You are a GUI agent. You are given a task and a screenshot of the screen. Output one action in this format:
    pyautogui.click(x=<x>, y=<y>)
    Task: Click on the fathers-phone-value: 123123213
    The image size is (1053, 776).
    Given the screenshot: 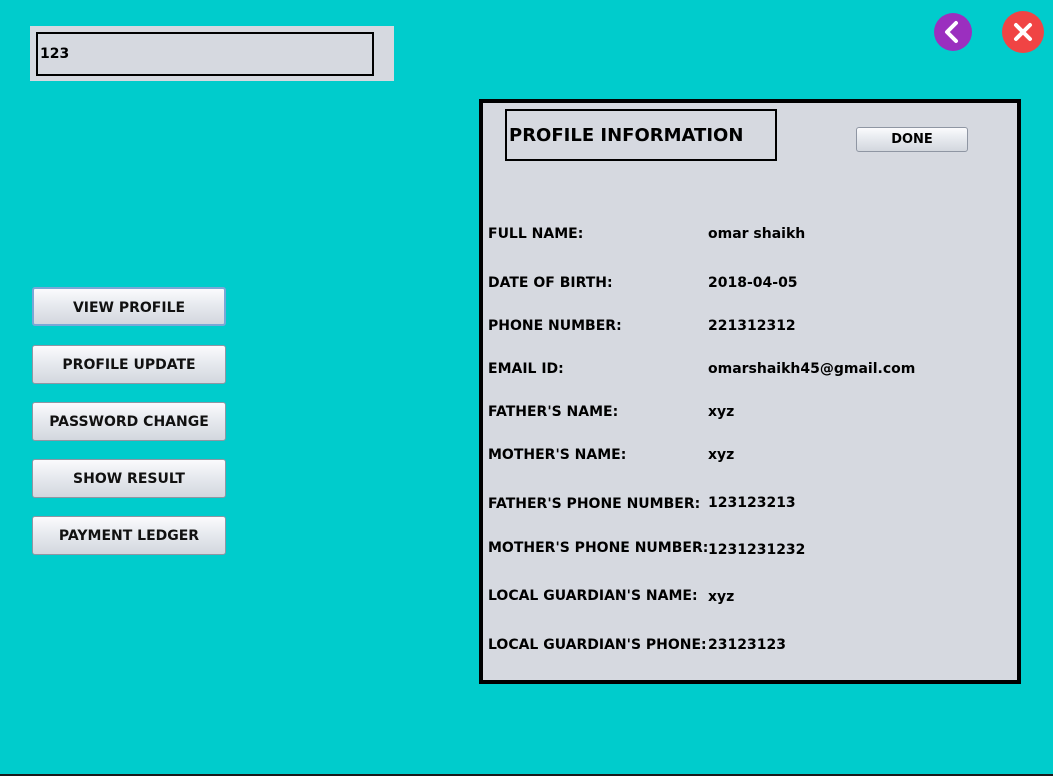 What is the action you would take?
    pyautogui.click(x=752, y=503)
    